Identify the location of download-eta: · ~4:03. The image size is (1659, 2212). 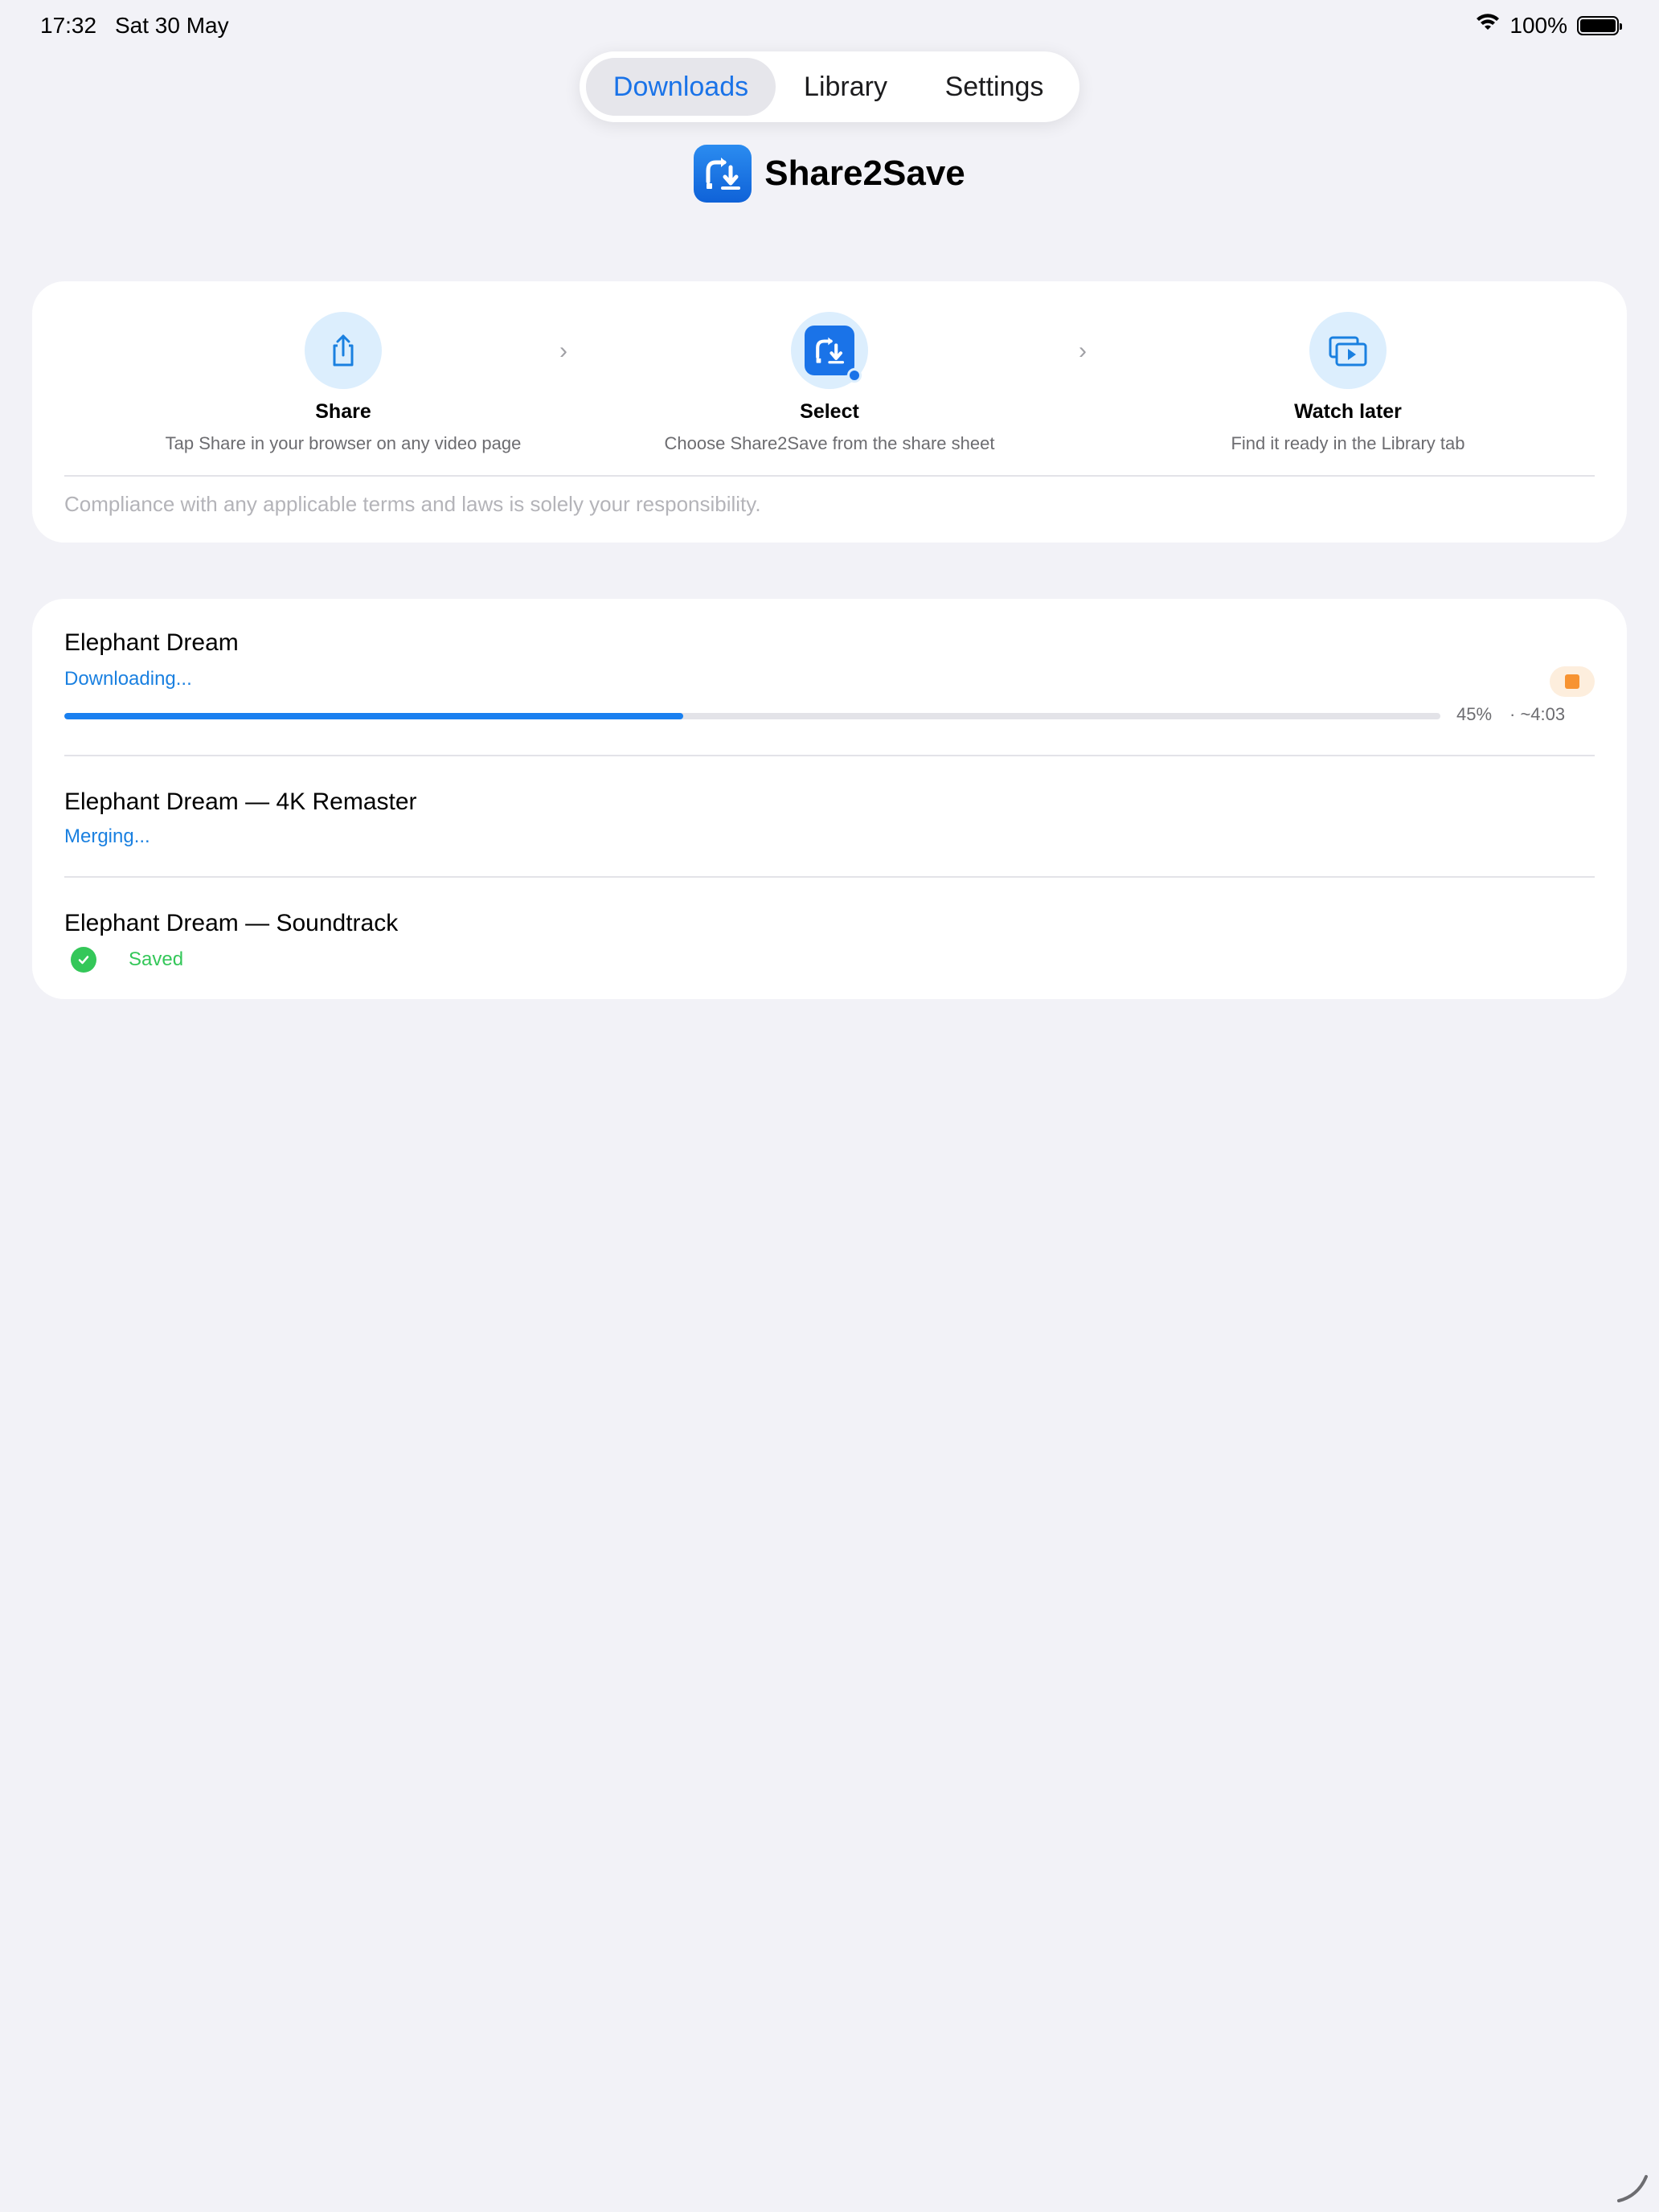
(1537, 714).